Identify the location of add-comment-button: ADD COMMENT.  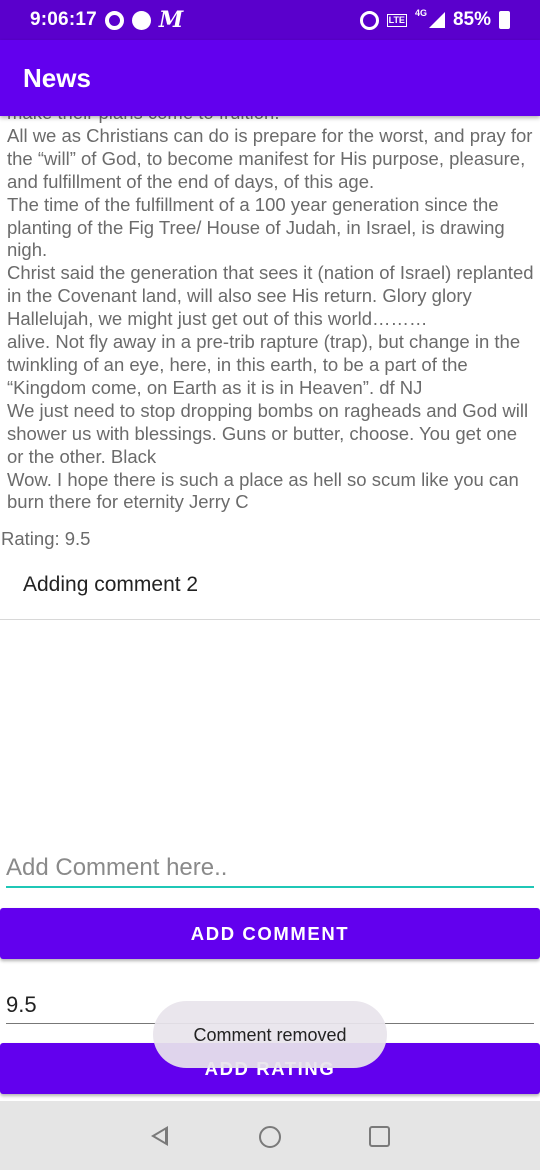
(270, 933).